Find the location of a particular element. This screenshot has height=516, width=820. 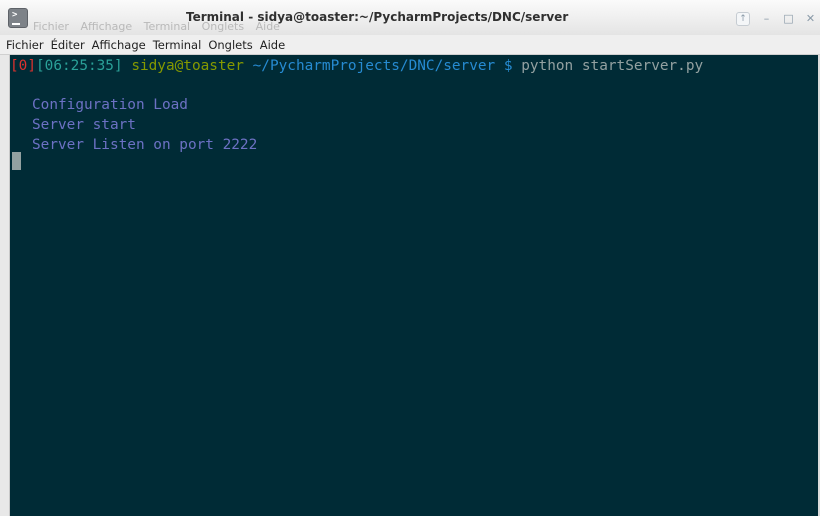

prompt-command: python startServer.py is located at coordinates (612, 66).